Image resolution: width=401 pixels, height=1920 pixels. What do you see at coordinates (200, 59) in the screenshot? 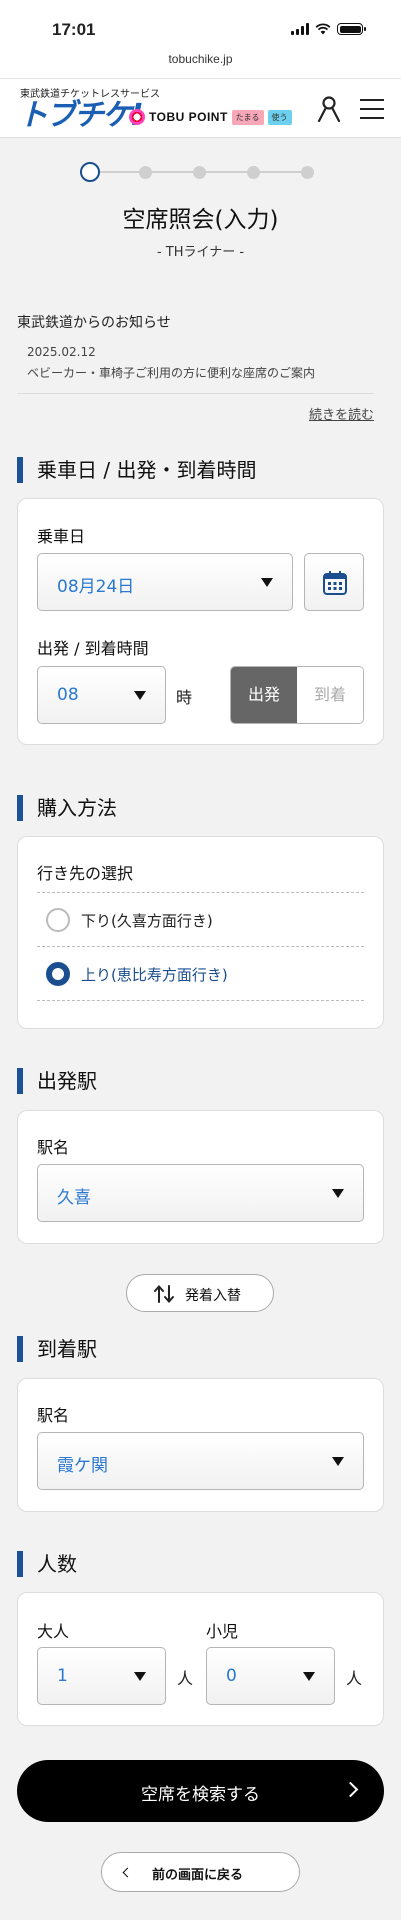
I see `url-text: tobuchike.jp` at bounding box center [200, 59].